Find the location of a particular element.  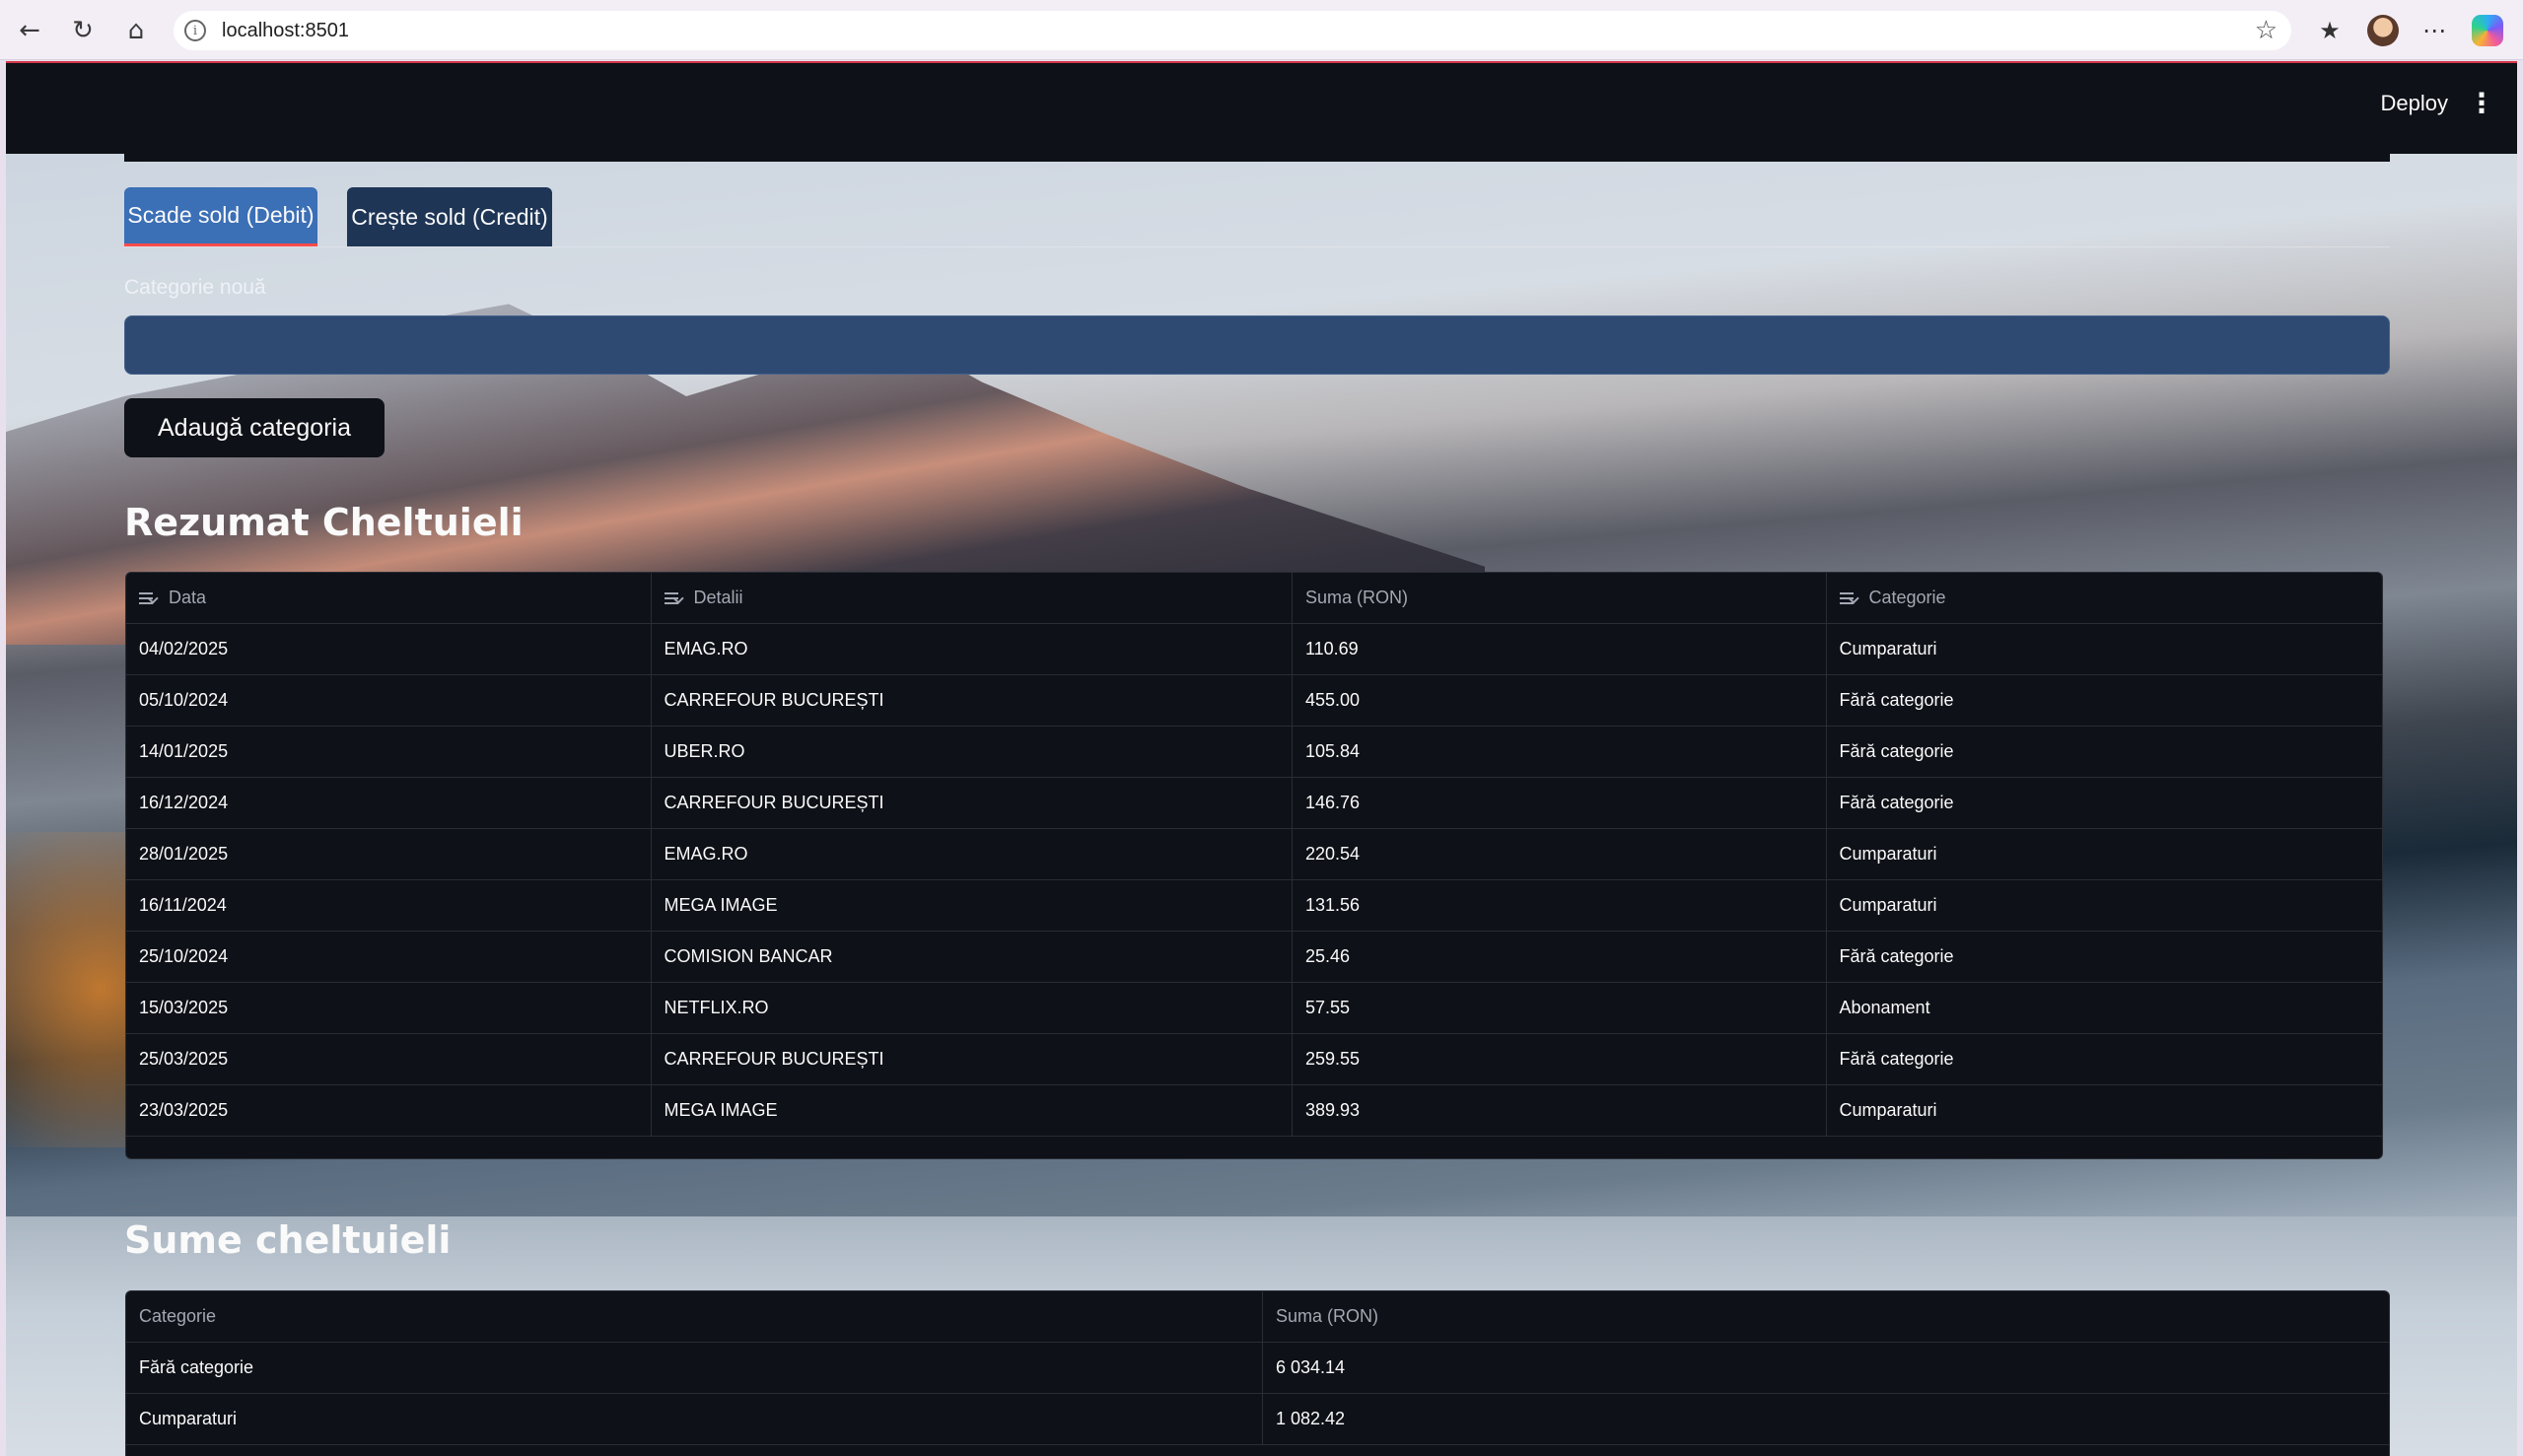

cell-categorie: Abonament is located at coordinates (2105, 1008).